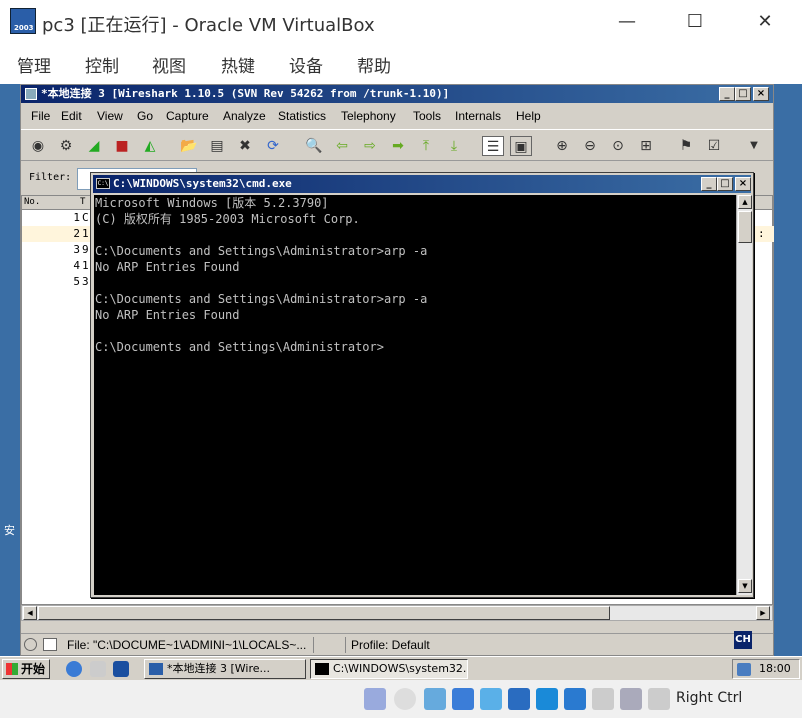 This screenshot has width=802, height=718. Describe the element at coordinates (427, 116) in the screenshot. I see `ws-menu-tools: Tools` at that location.